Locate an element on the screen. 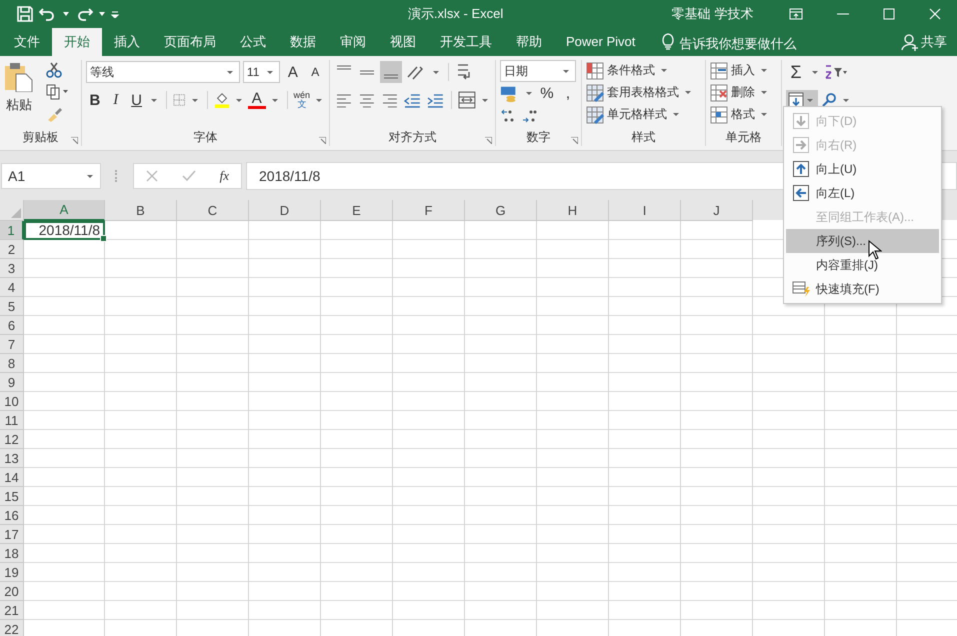 This screenshot has width=957, height=636. close-icon is located at coordinates (935, 14).